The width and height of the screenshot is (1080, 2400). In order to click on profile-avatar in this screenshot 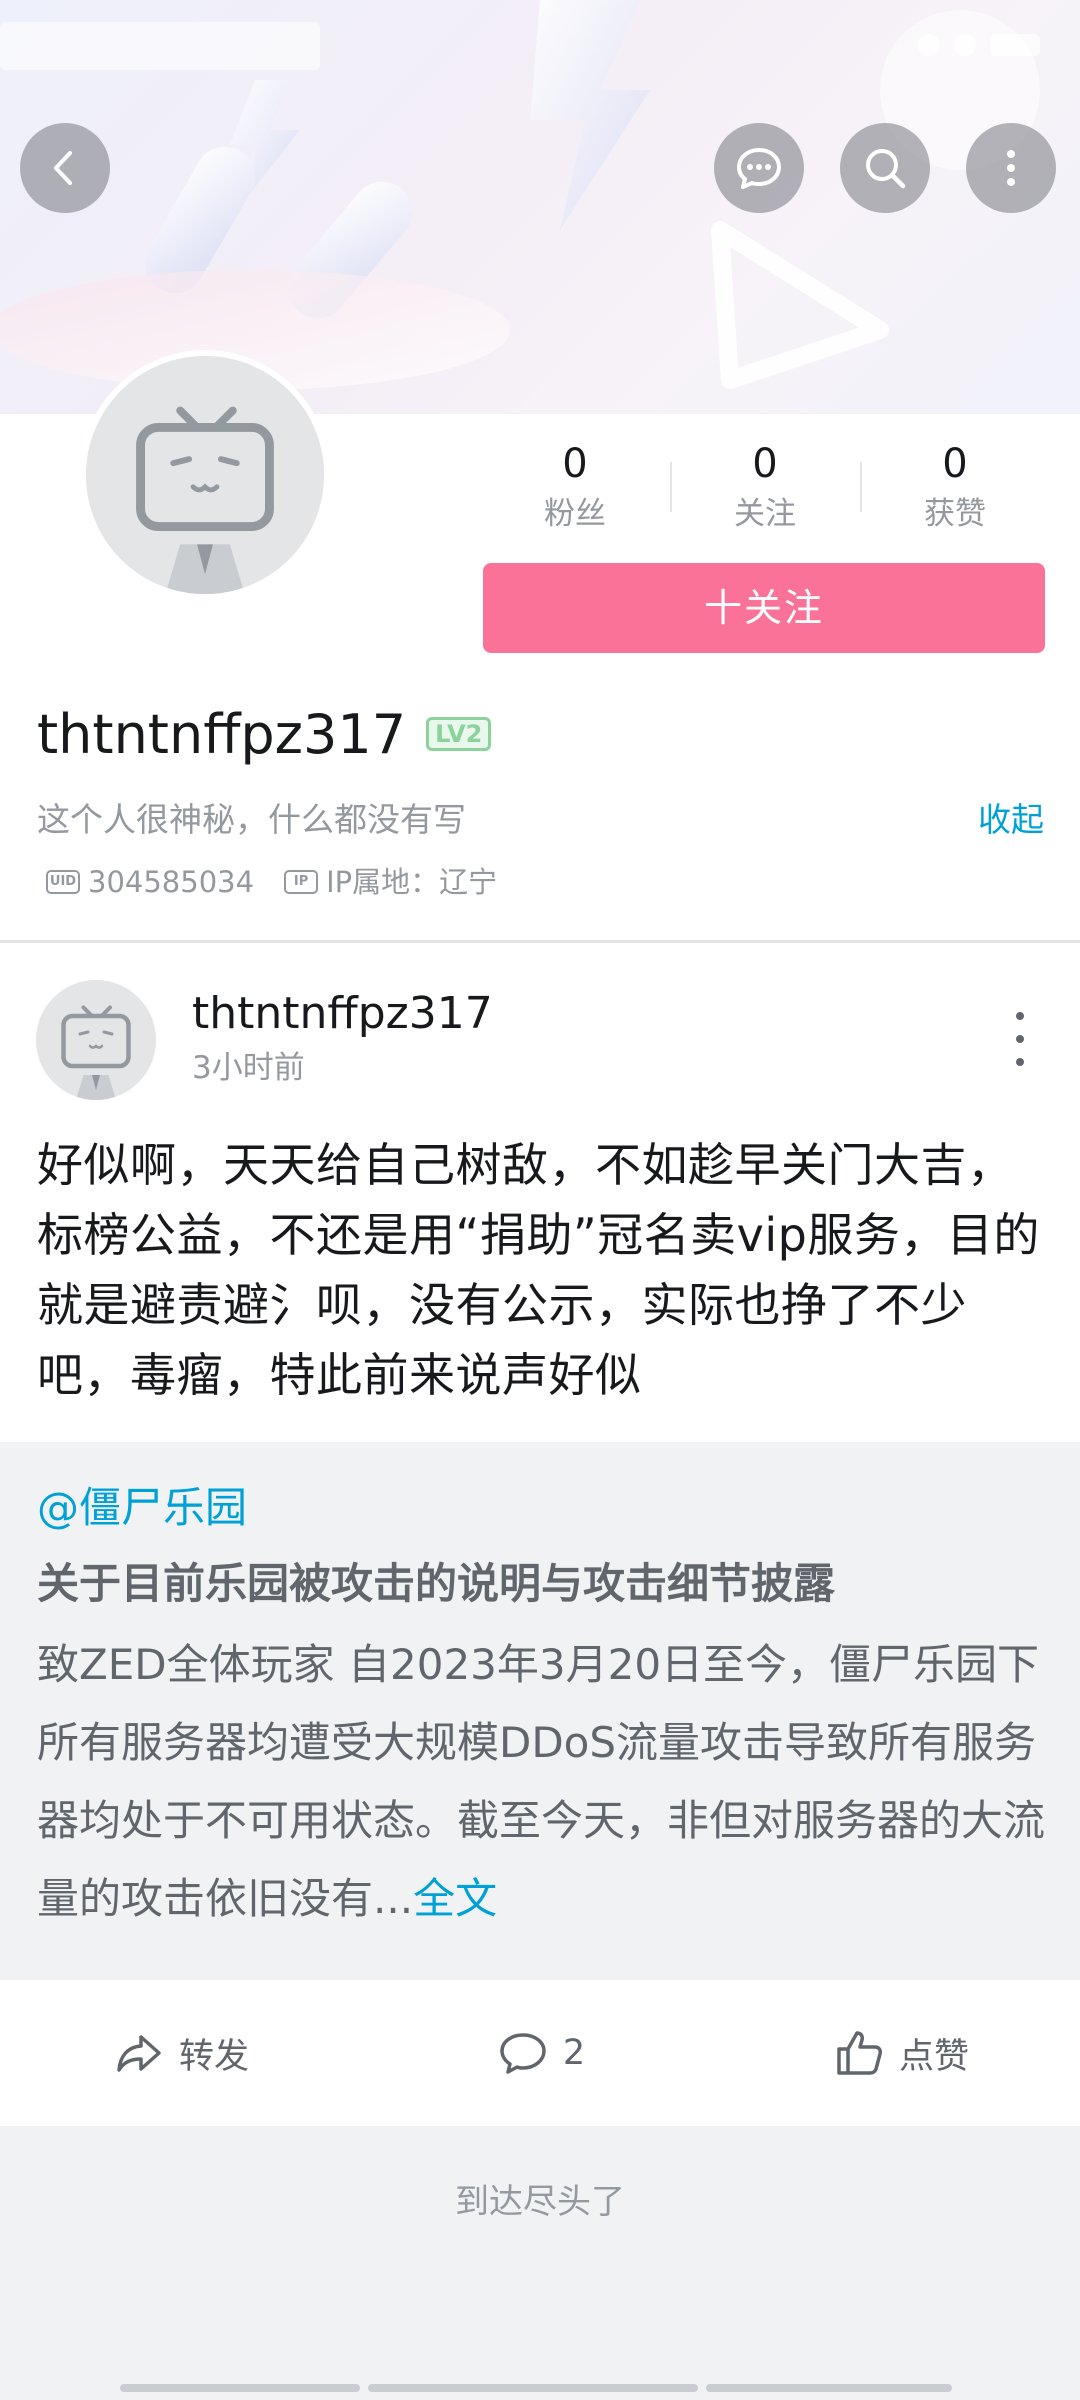, I will do `click(205, 475)`.